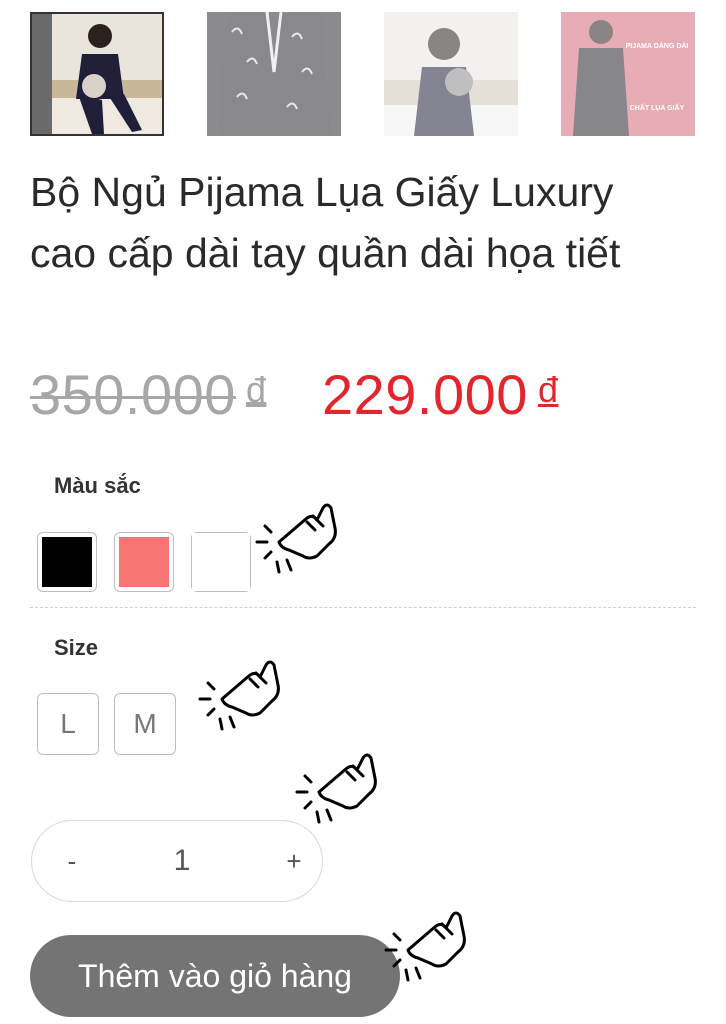 This screenshot has width=726, height=1024. What do you see at coordinates (548, 389) in the screenshot?
I see `sale-price-currency: đ` at bounding box center [548, 389].